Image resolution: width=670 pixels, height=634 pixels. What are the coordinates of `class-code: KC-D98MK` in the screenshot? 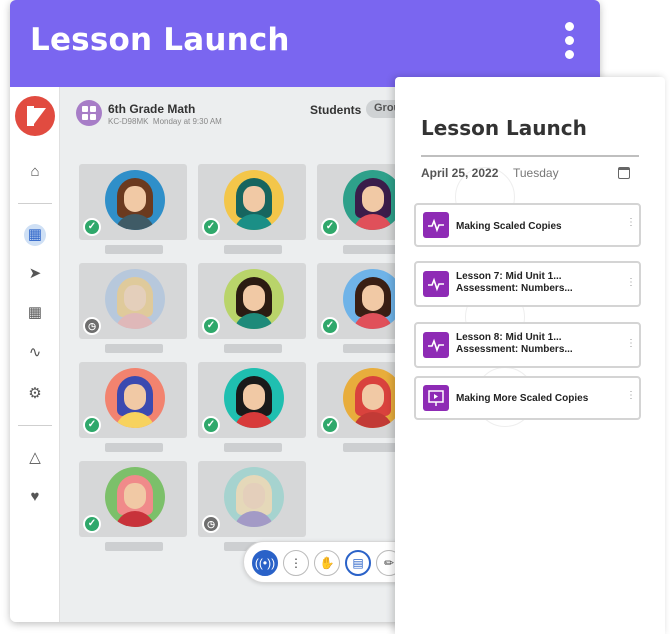 It's located at (128, 121).